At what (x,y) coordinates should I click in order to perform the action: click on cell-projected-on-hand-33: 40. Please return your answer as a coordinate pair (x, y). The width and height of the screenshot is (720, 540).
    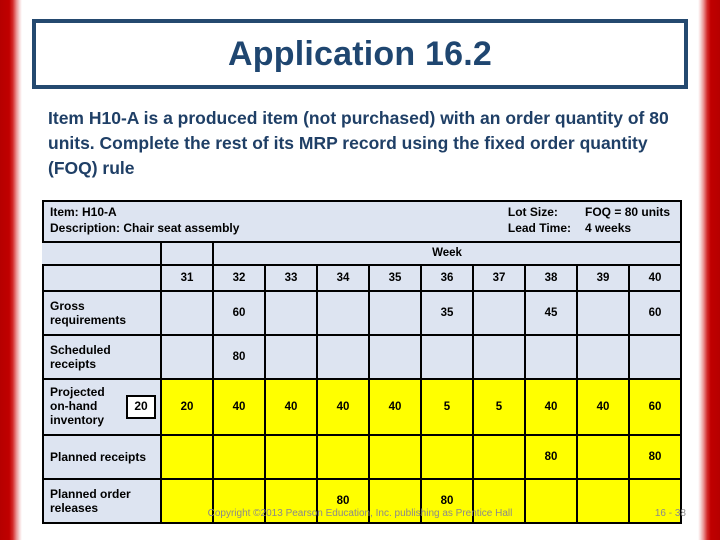
    Looking at the image, I should click on (291, 406).